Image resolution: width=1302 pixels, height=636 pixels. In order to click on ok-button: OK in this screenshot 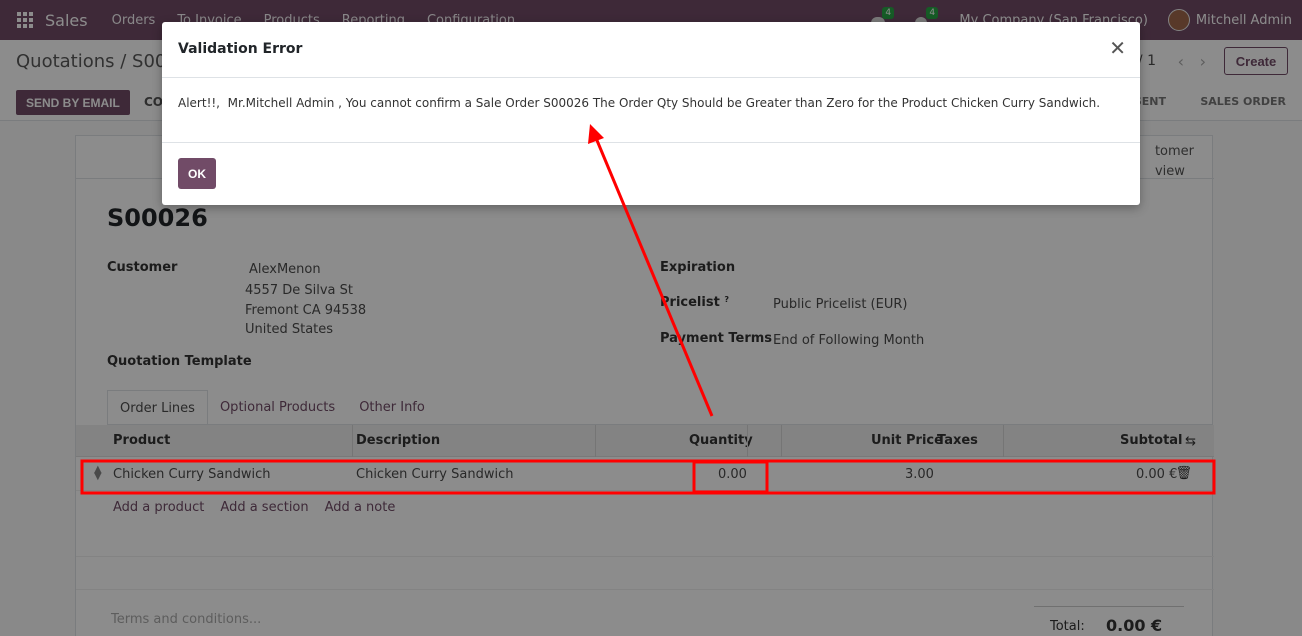, I will do `click(197, 173)`.